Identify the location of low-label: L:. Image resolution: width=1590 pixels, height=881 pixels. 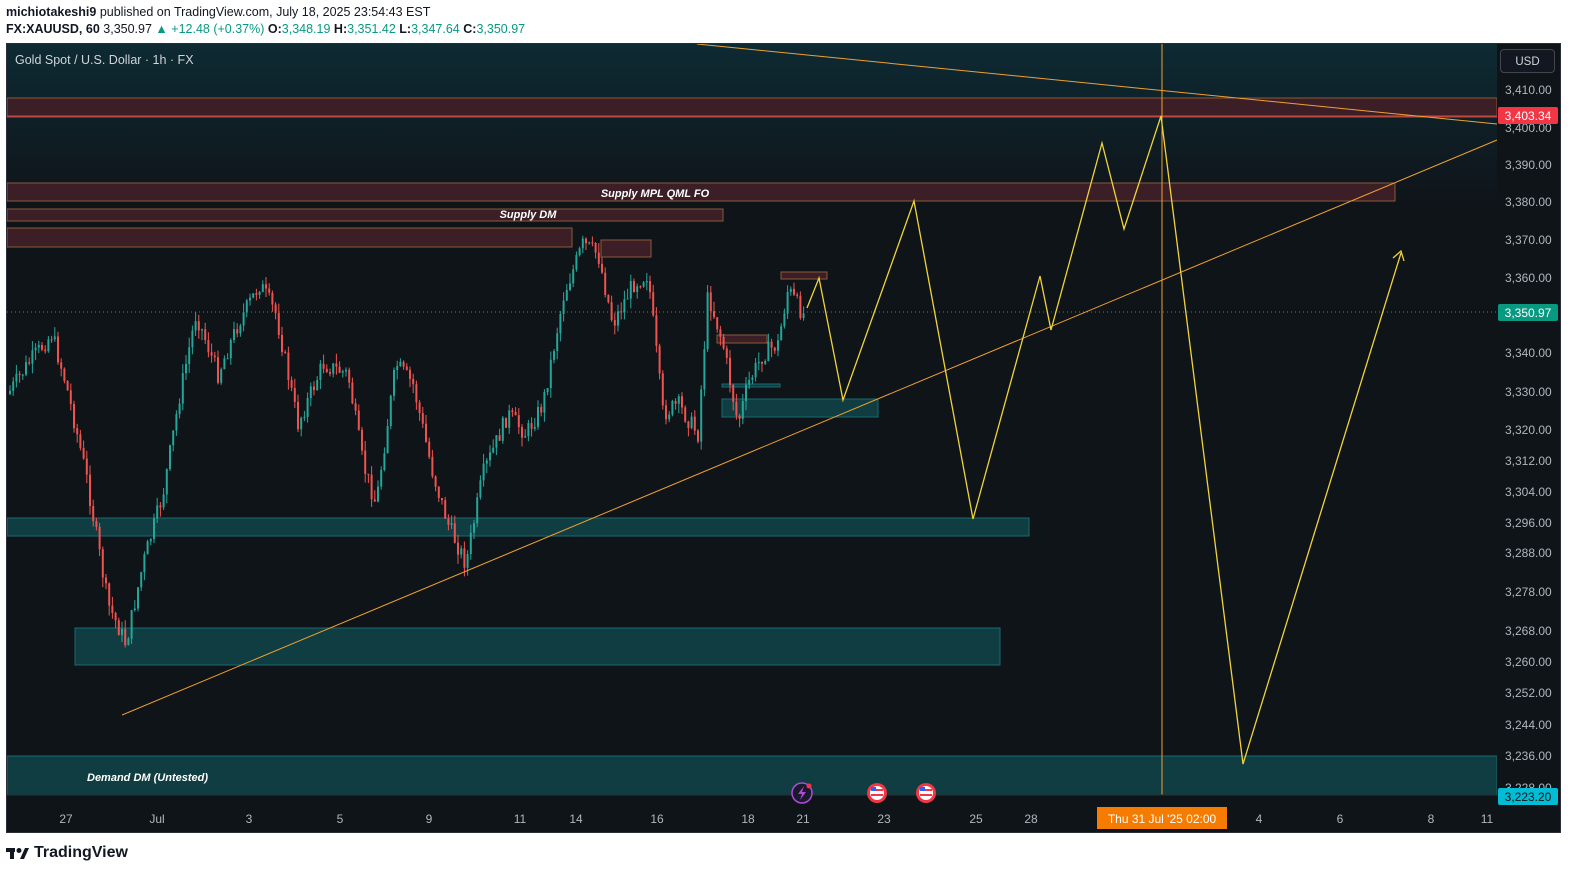
(405, 29).